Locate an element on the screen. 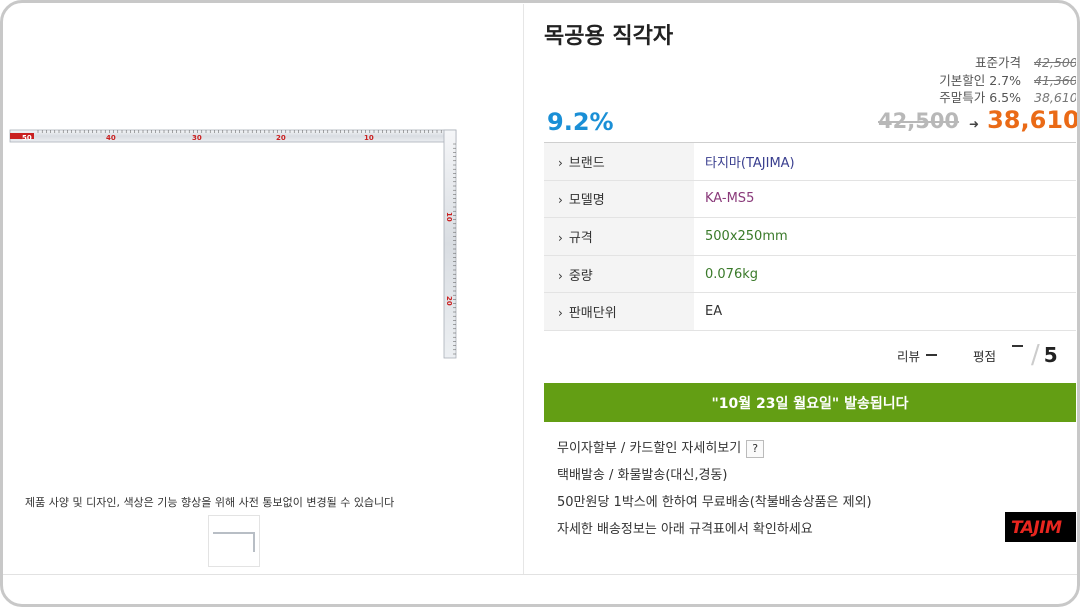 This screenshot has width=1080, height=607. discount-rate: 9.2% is located at coordinates (580, 122).